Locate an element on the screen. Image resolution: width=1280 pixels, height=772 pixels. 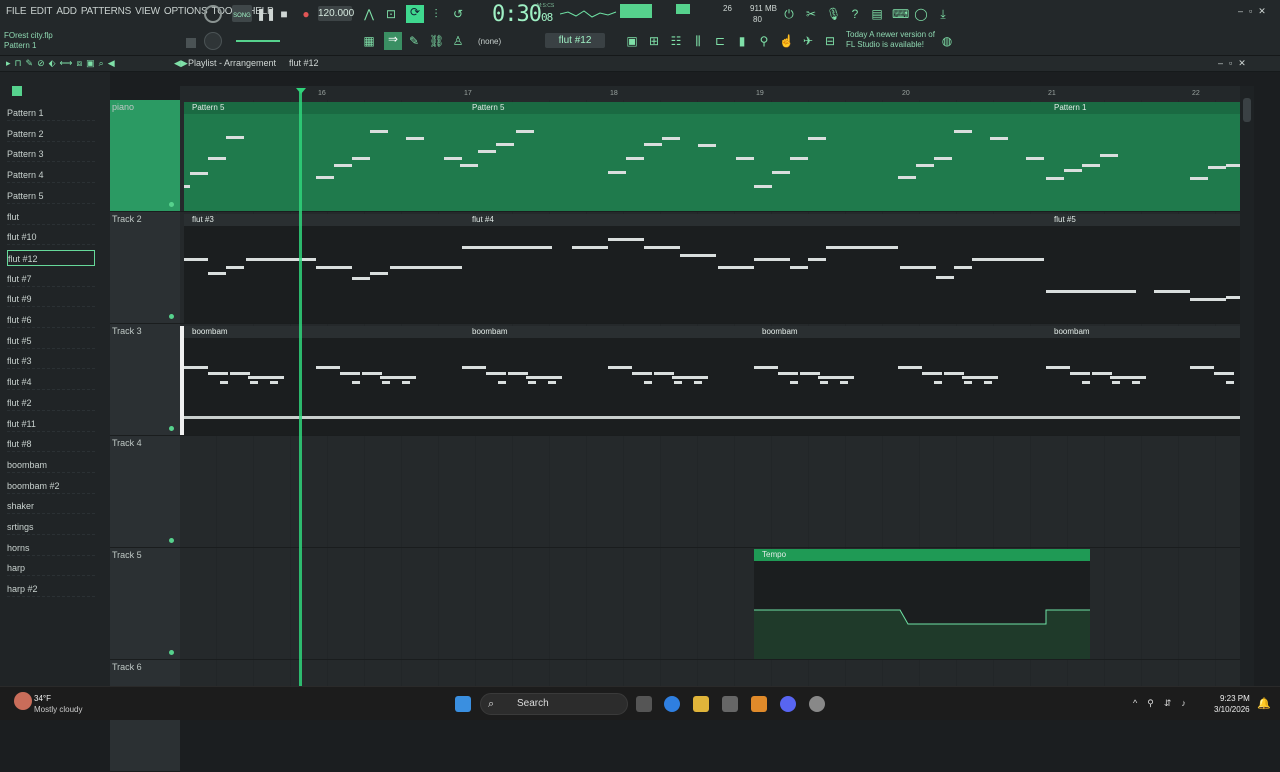
globe-icon: ◍ is located at coordinates (947, 41).